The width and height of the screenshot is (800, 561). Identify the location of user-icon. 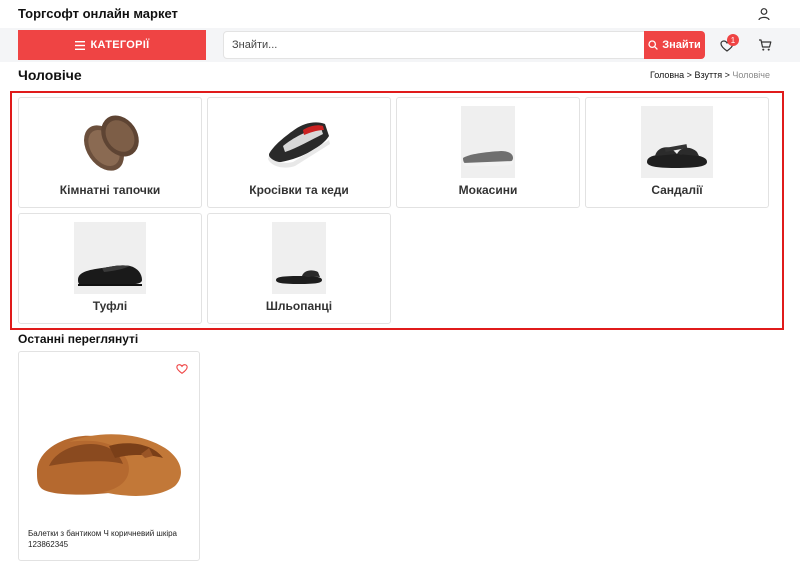
(764, 14).